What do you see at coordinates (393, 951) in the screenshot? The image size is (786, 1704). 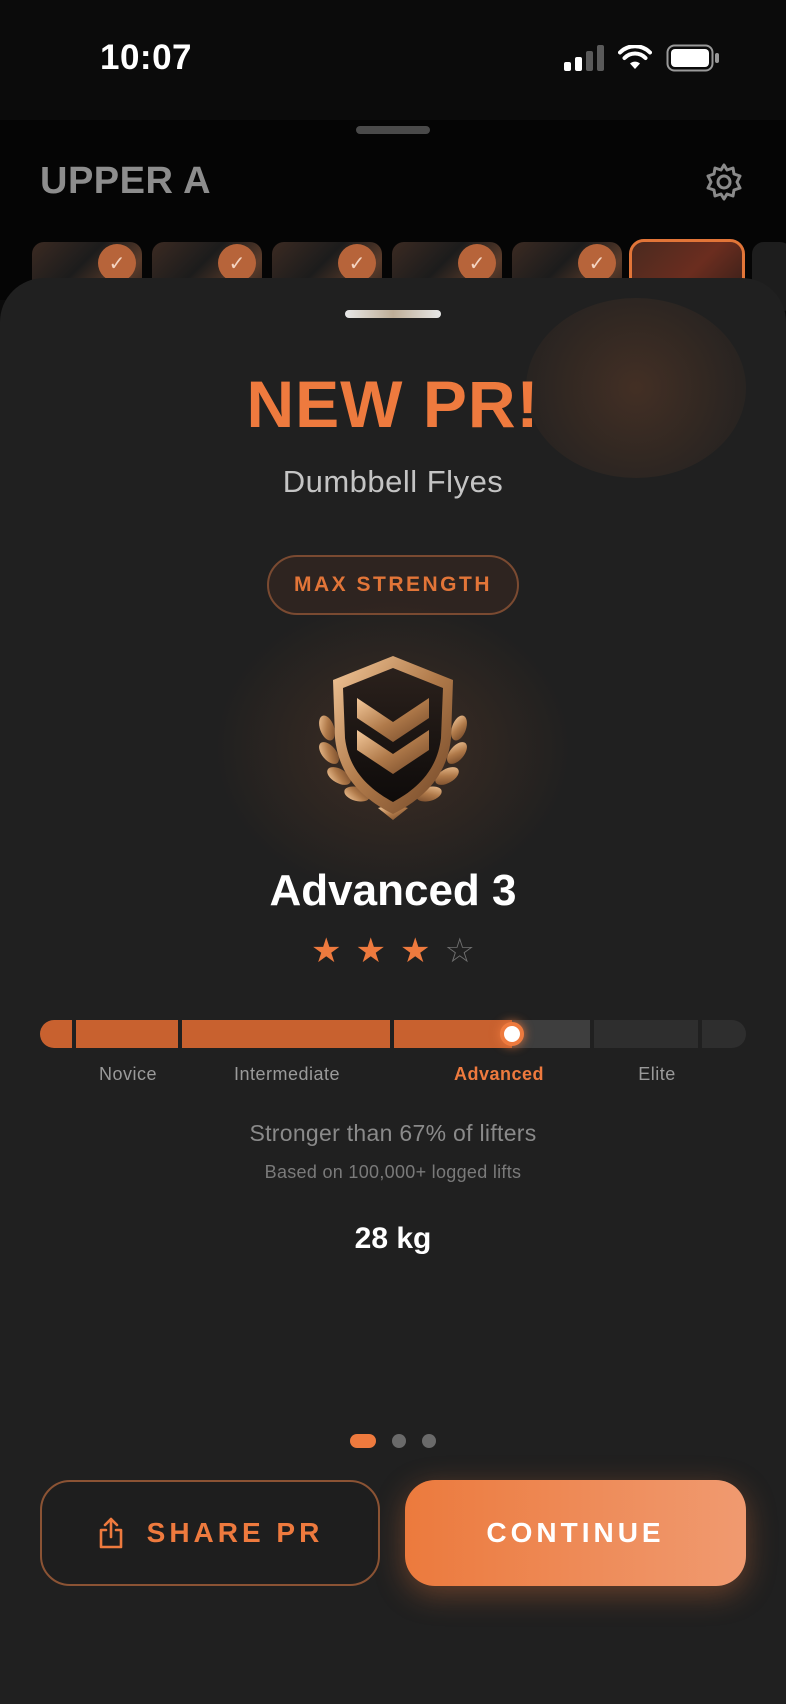 I see `star-rating: ★ ★ ★ ☆` at bounding box center [393, 951].